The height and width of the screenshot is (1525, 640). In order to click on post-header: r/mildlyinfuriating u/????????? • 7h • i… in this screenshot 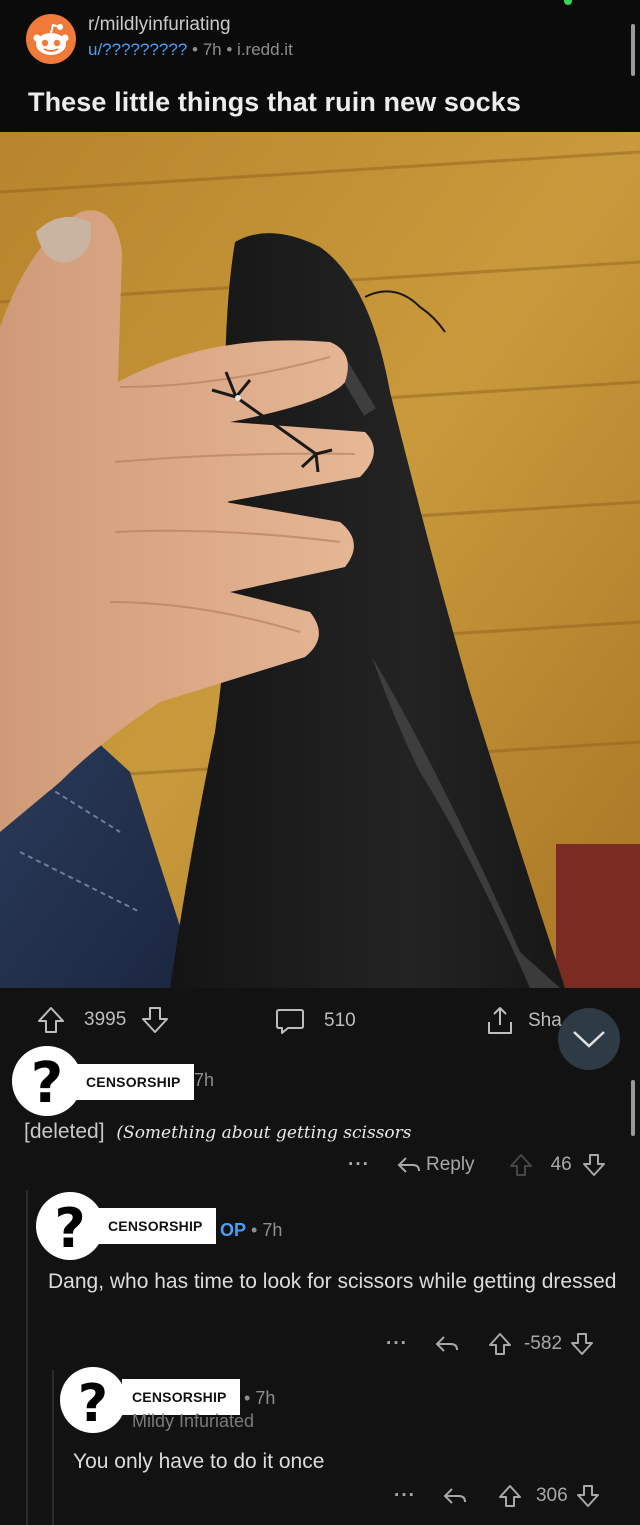, I will do `click(320, 66)`.